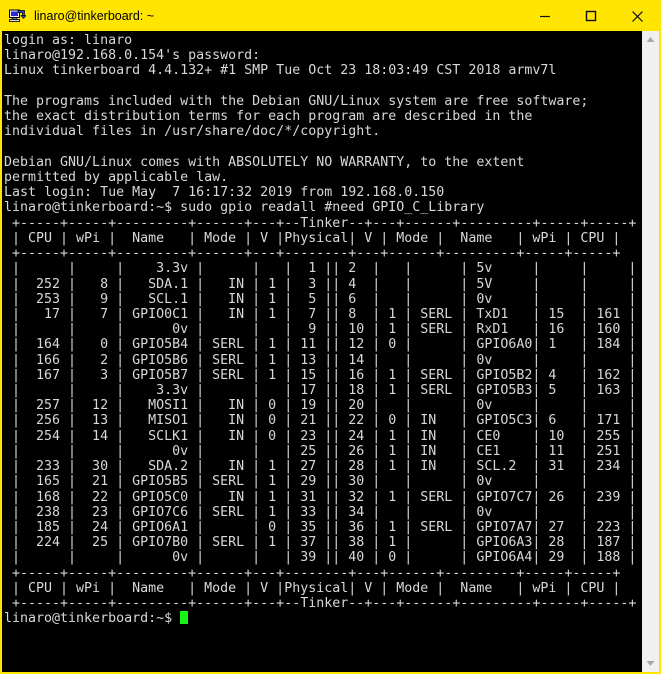 The image size is (661, 674). What do you see at coordinates (184, 618) in the screenshot?
I see `terminal-cursor` at bounding box center [184, 618].